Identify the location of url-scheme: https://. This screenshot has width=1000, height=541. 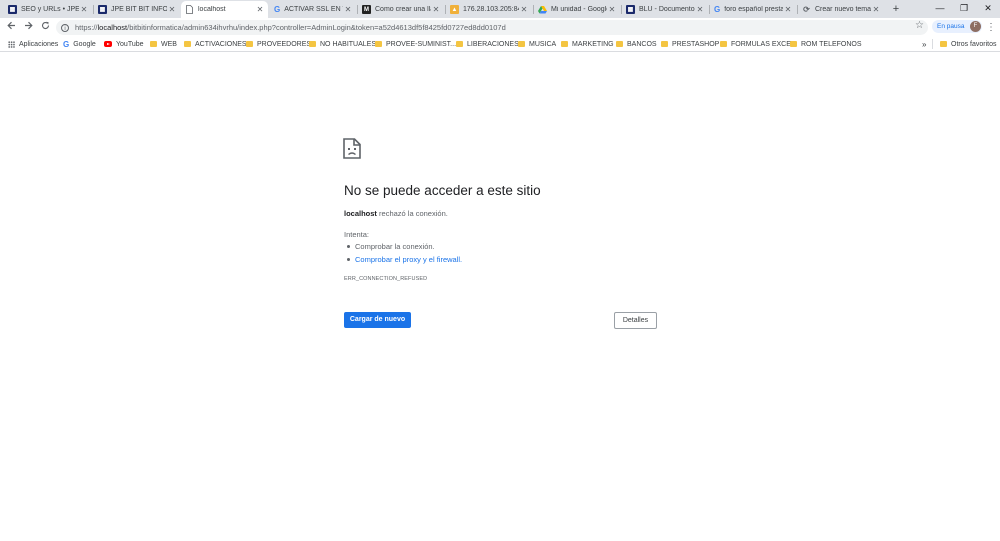
(86, 27).